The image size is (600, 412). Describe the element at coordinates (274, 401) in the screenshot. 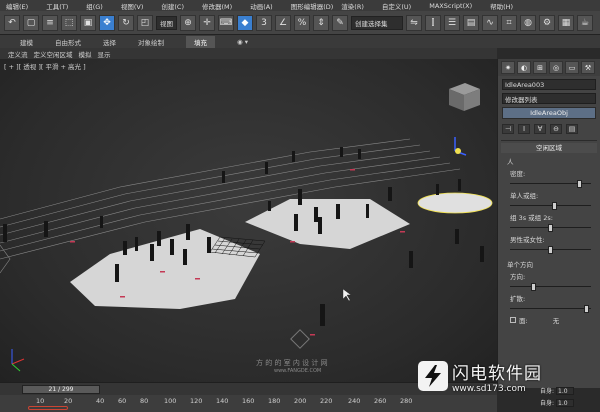

I see `tick-label: 180` at that location.